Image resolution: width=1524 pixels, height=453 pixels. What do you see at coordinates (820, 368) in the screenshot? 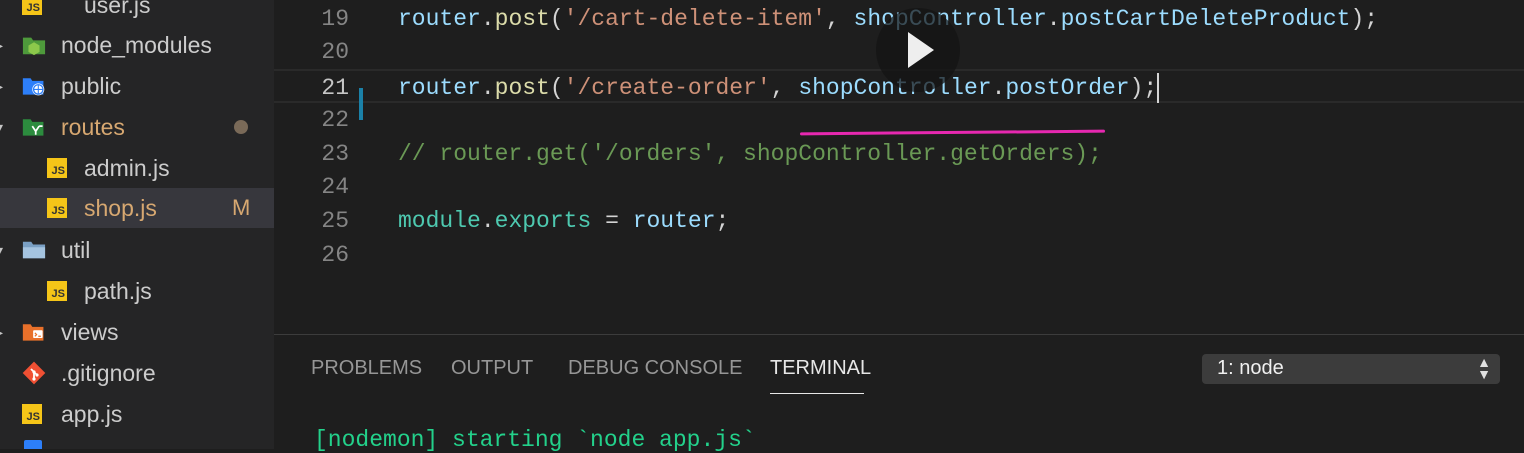
I see `tab-terminal: TERMINAL` at bounding box center [820, 368].